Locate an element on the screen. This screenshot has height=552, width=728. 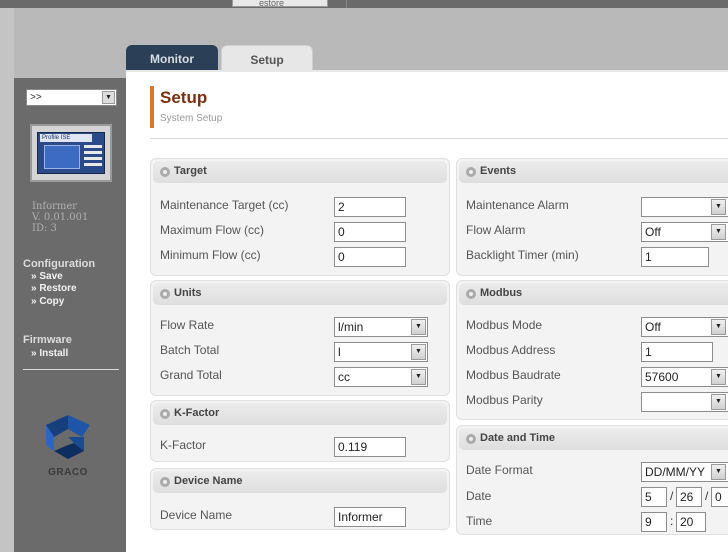
modbus-address-label: Modbus Address is located at coordinates (511, 350).